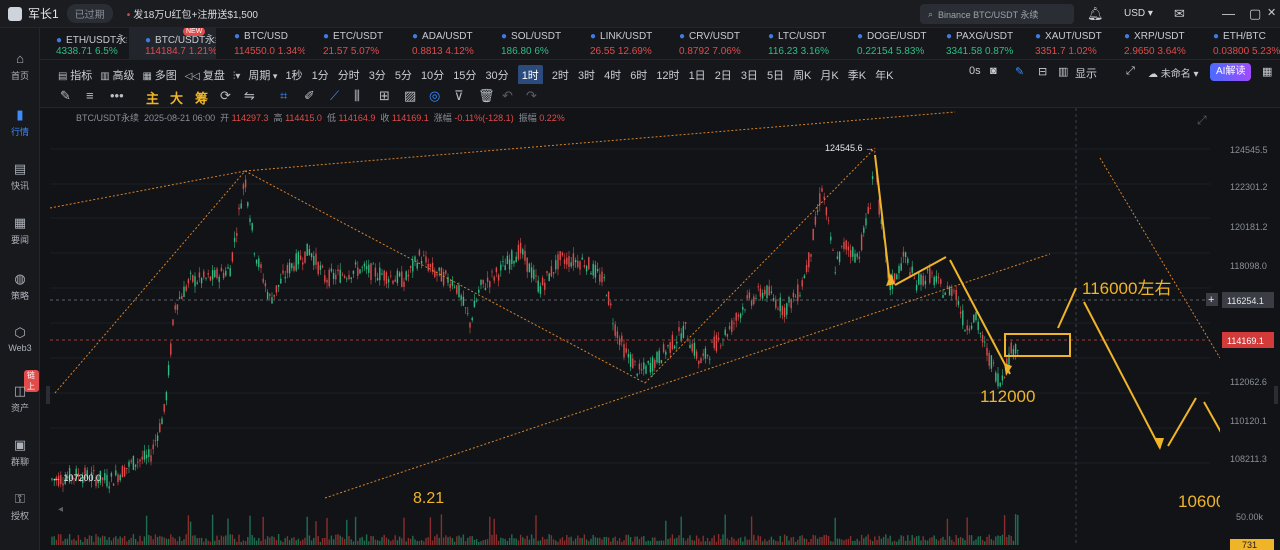 The height and width of the screenshot is (550, 1280). I want to click on trash-icon: 🗑︎, so click(486, 96).